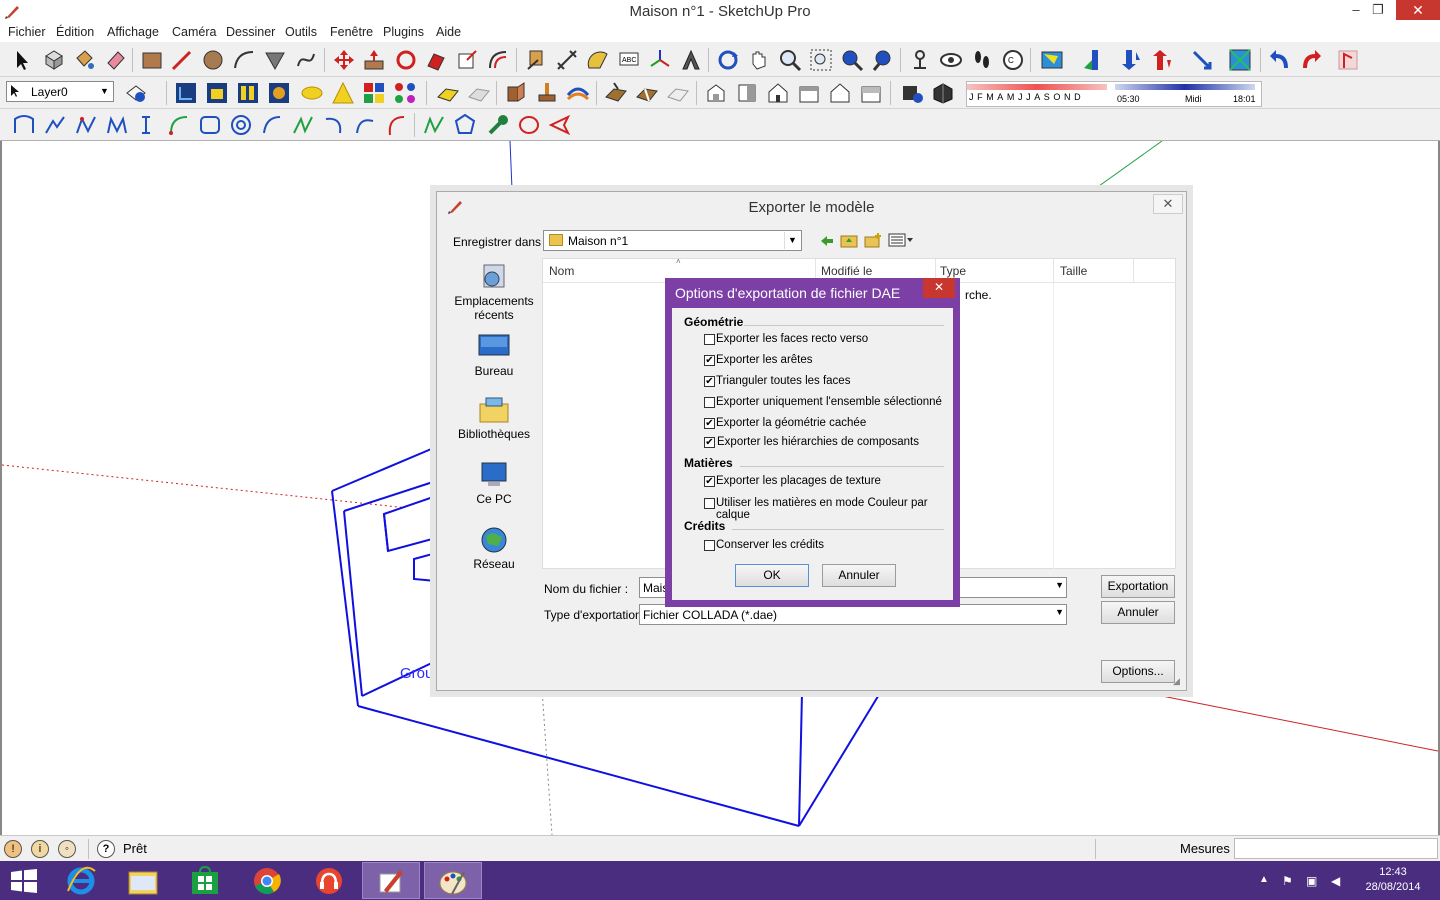 The width and height of the screenshot is (1440, 900). What do you see at coordinates (210, 125) in the screenshot?
I see `rounded-rect-icon` at bounding box center [210, 125].